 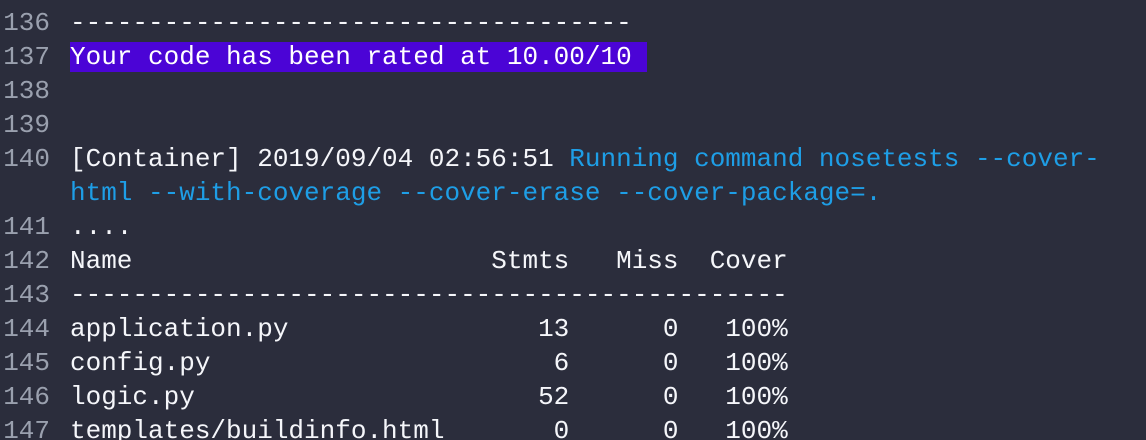 What do you see at coordinates (351, 23) in the screenshot?
I see `log-line-text: ------------------------------------` at bounding box center [351, 23].